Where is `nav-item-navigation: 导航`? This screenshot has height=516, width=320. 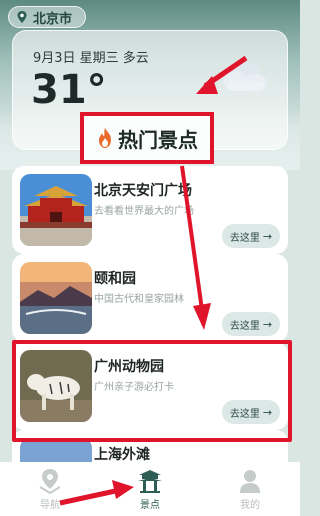
nav-item-navigation: 导航 is located at coordinates (50, 490).